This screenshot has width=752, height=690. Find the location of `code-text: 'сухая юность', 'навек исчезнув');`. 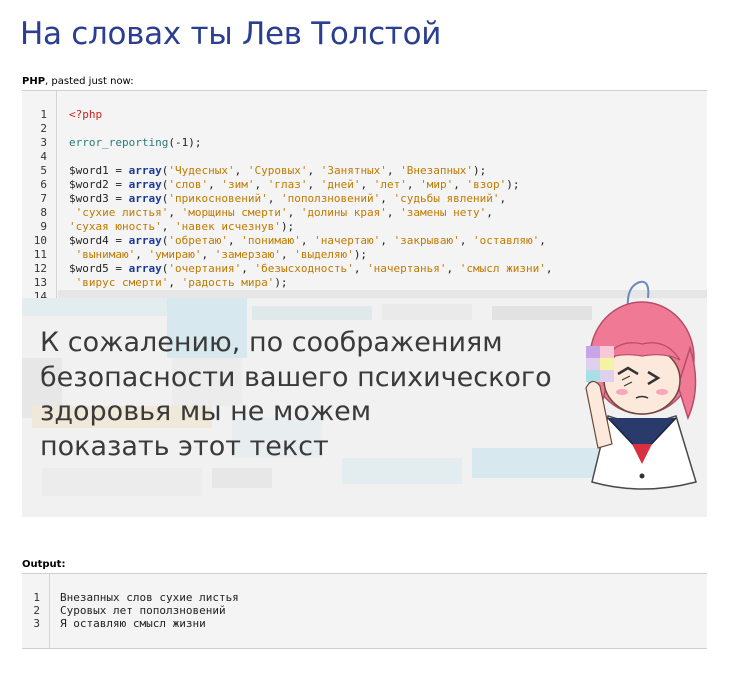

code-text: 'сухая юность', 'навек исчезнув'); is located at coordinates (181, 227).